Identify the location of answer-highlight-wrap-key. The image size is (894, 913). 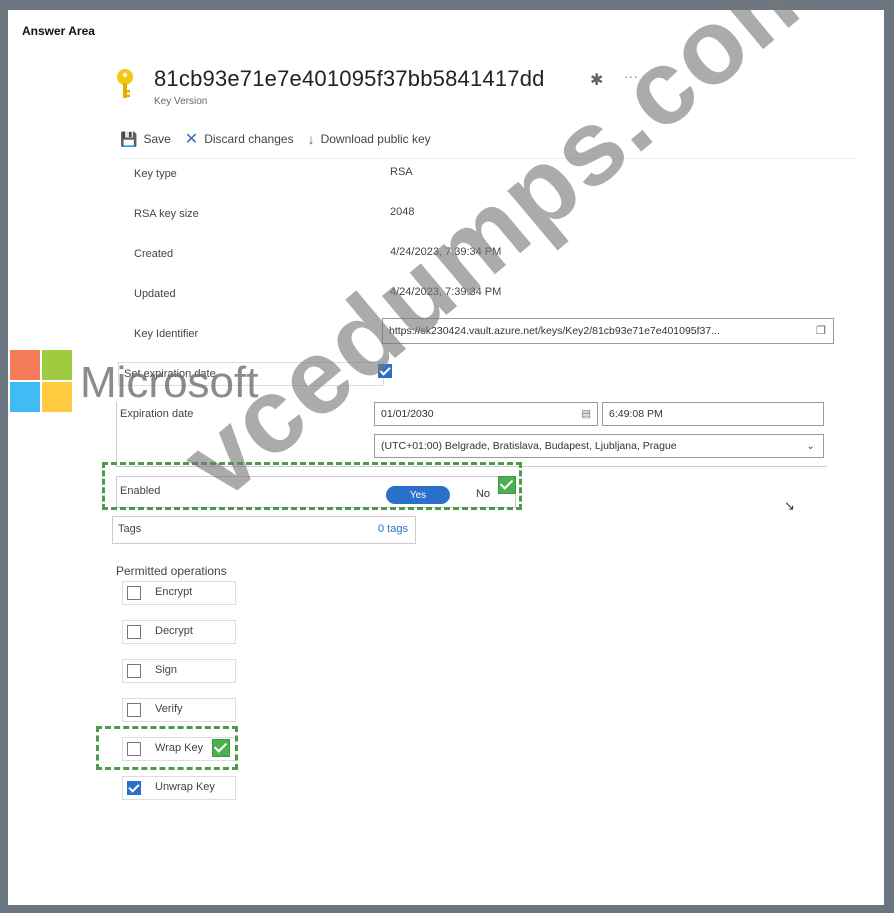
(167, 748).